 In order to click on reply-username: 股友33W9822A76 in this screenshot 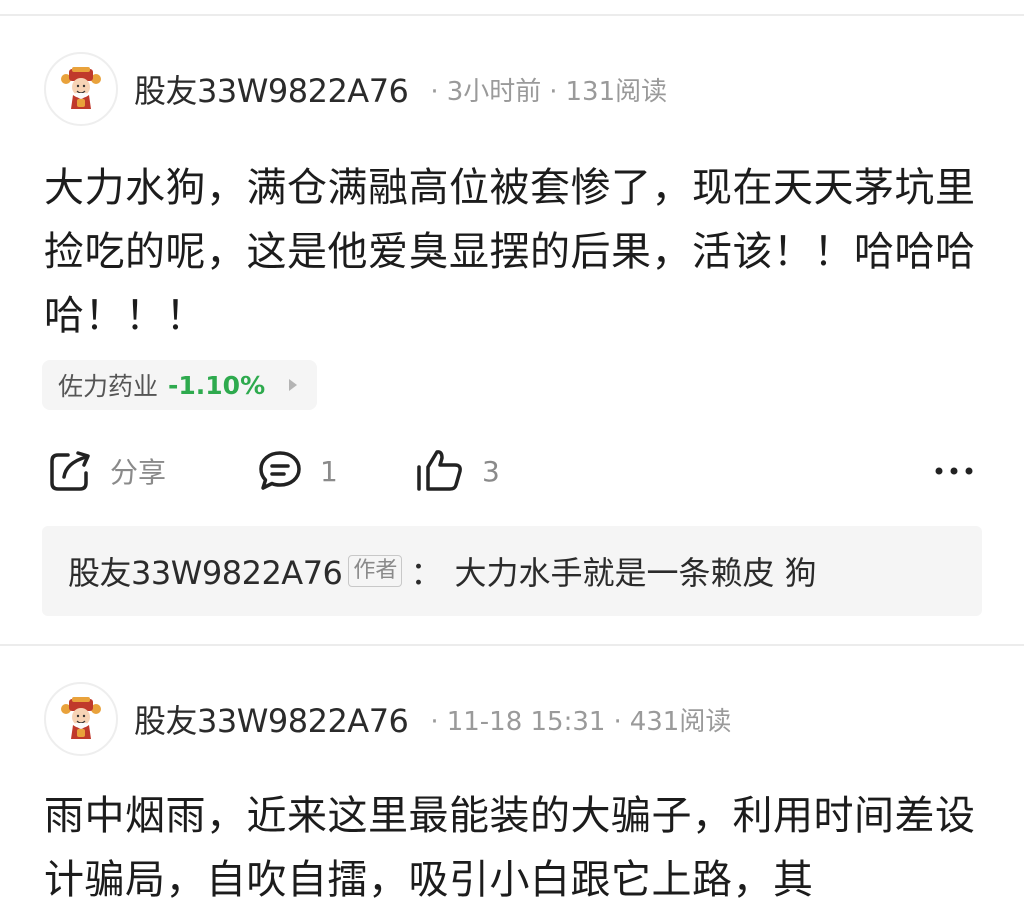, I will do `click(205, 571)`.